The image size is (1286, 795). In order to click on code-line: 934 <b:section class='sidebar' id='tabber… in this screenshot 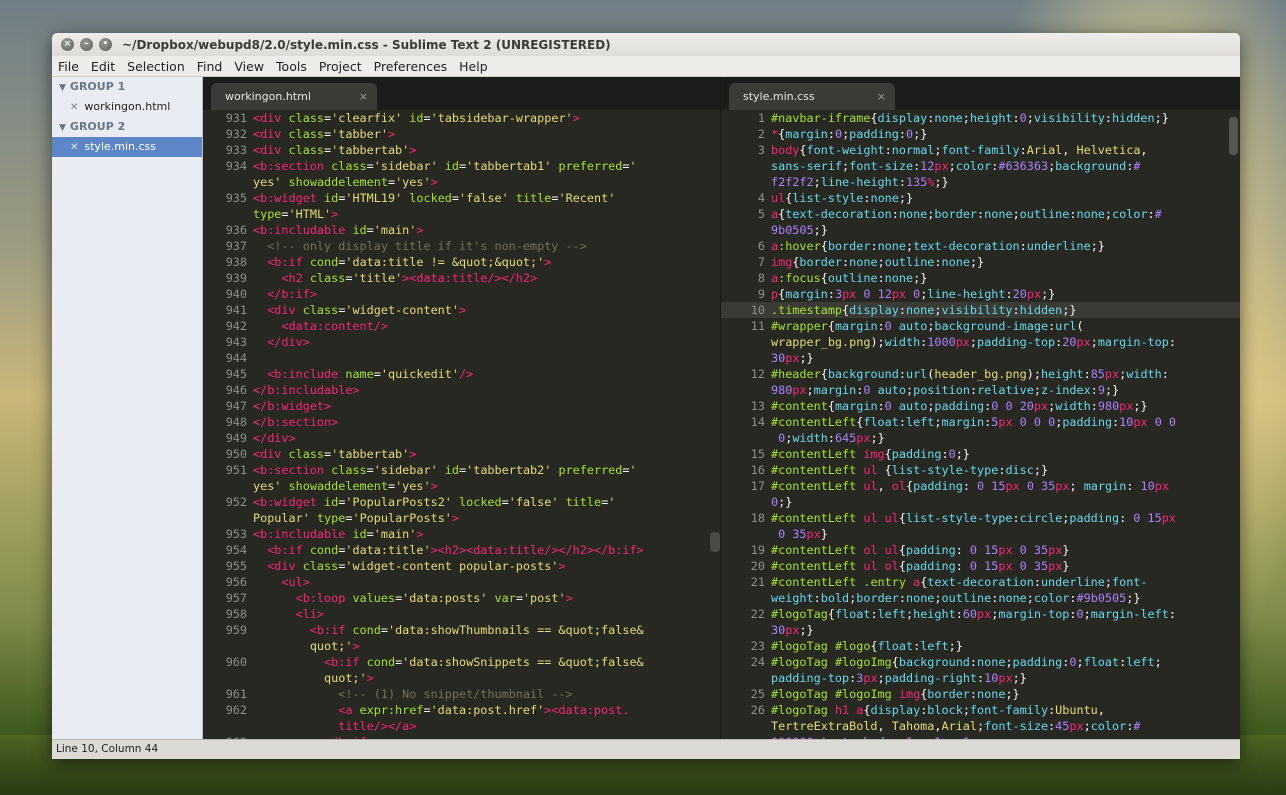, I will do `click(461, 166)`.